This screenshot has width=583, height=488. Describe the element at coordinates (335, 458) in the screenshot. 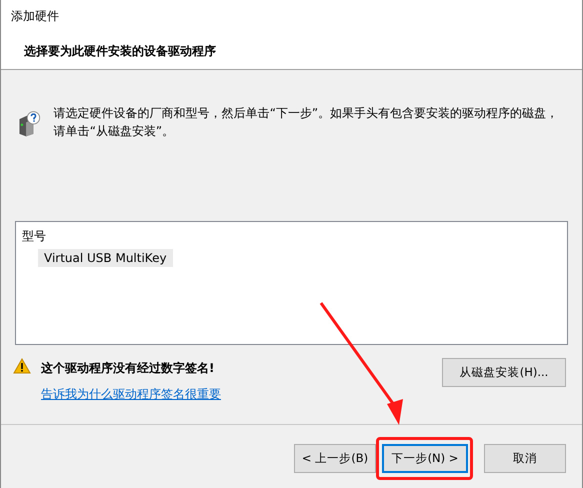

I see `dialog-button: < 上一步(B)` at that location.